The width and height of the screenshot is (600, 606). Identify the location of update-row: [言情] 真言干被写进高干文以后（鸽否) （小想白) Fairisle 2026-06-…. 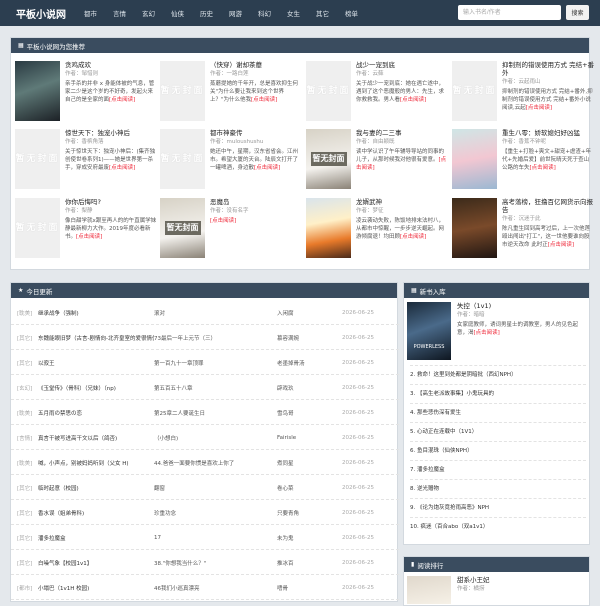
(205, 438).